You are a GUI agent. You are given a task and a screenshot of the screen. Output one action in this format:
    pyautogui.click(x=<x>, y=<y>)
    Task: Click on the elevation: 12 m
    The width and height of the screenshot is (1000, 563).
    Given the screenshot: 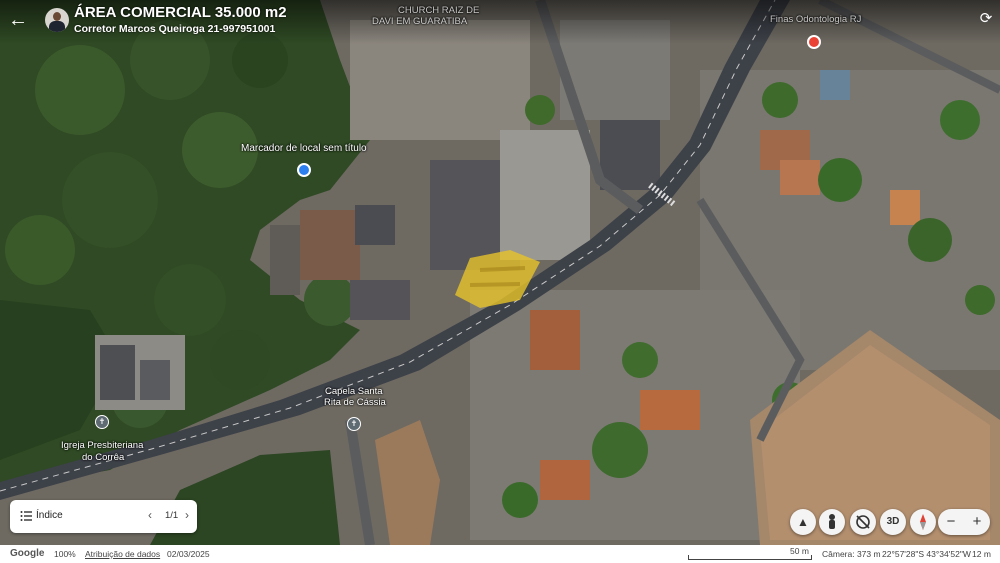 What is the action you would take?
    pyautogui.click(x=981, y=554)
    